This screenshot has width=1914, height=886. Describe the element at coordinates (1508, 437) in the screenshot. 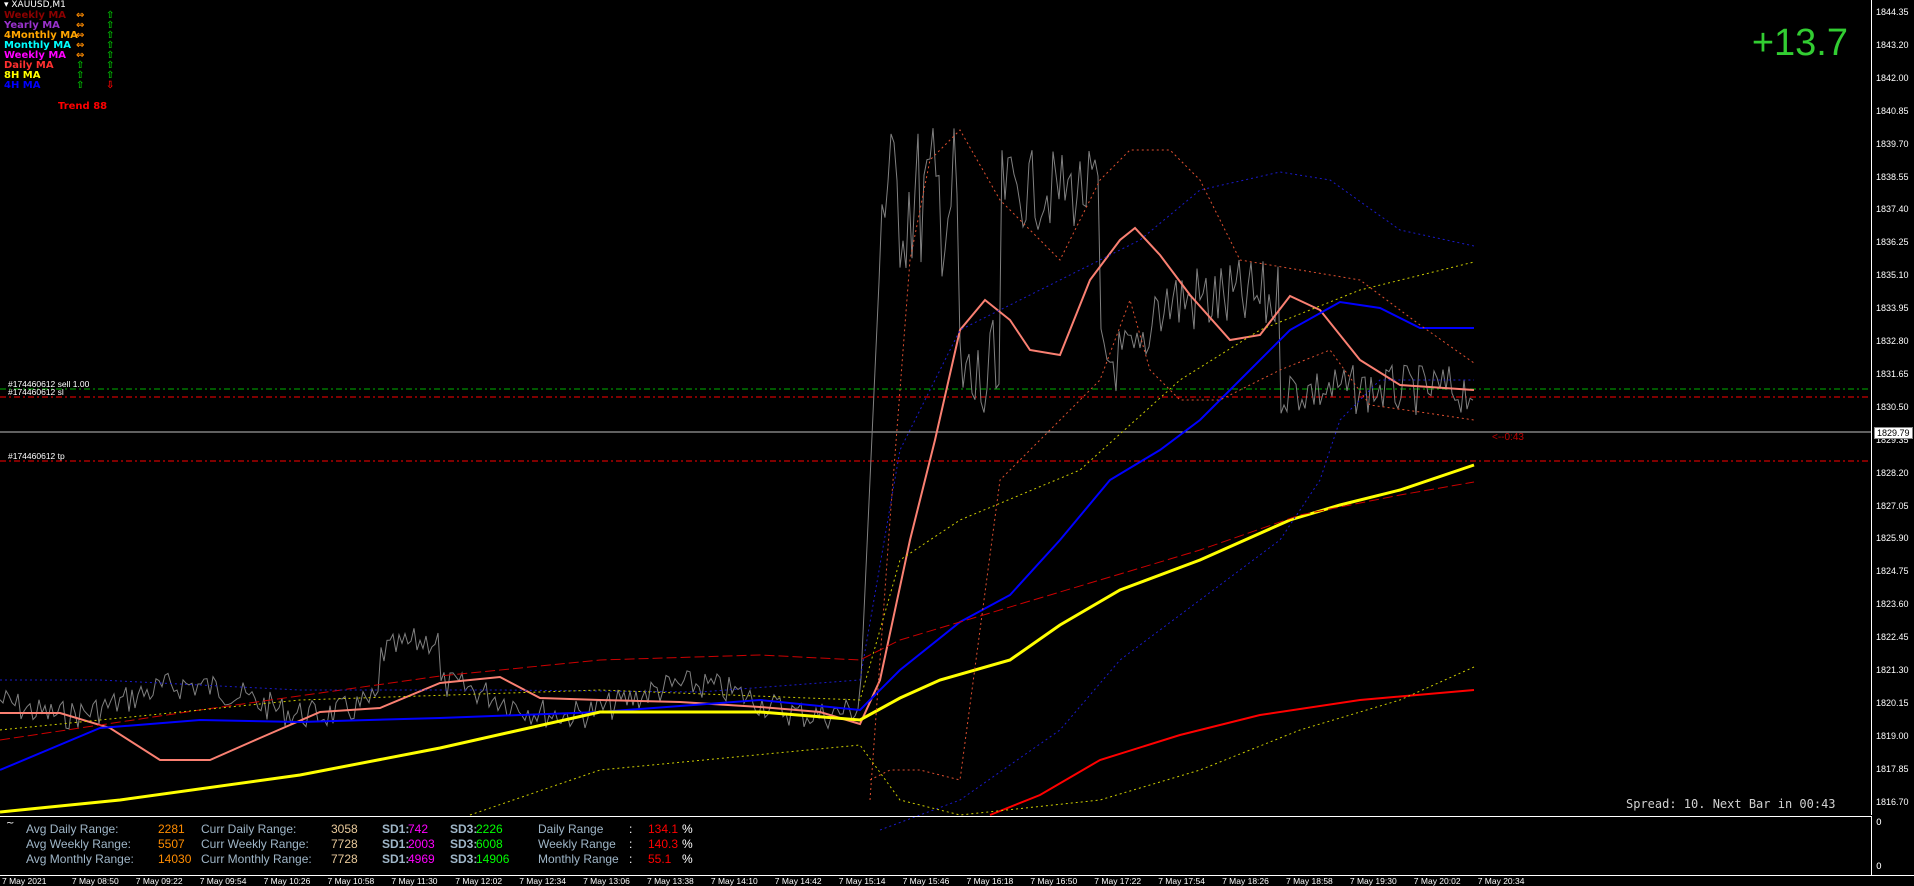

I see `bar-countdown: <--0:43` at that location.